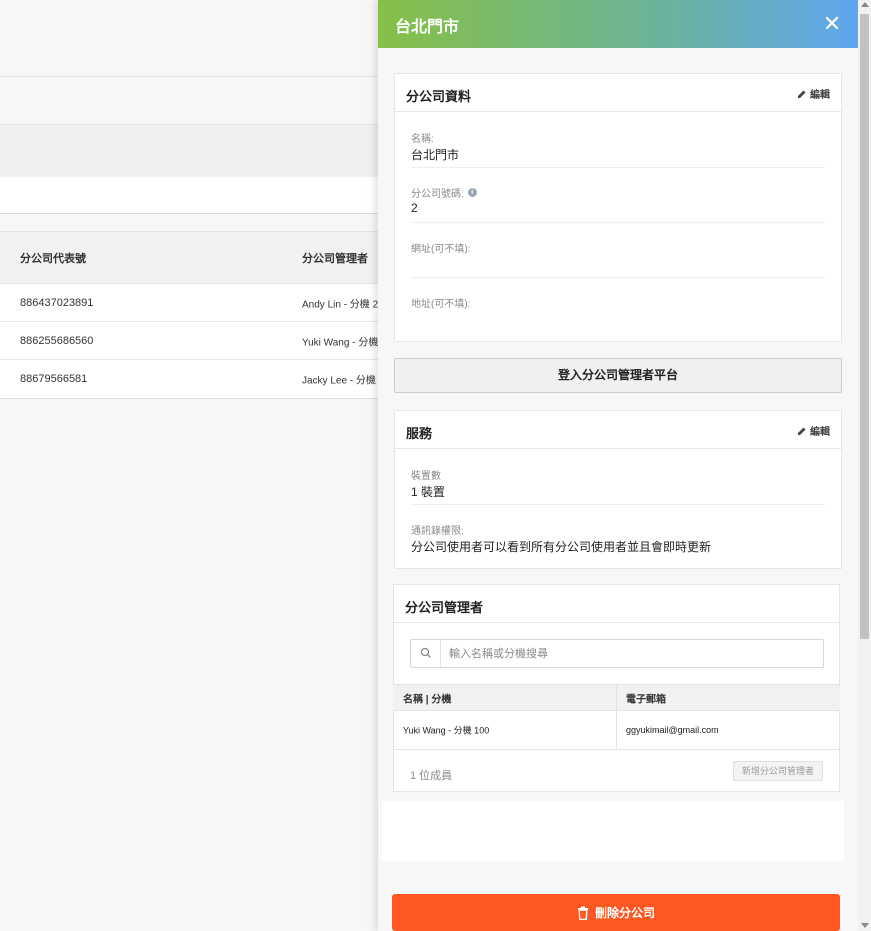 The width and height of the screenshot is (871, 931). What do you see at coordinates (777, 771) in the screenshot?
I see `add-manager-button: 新增分公司管理者` at bounding box center [777, 771].